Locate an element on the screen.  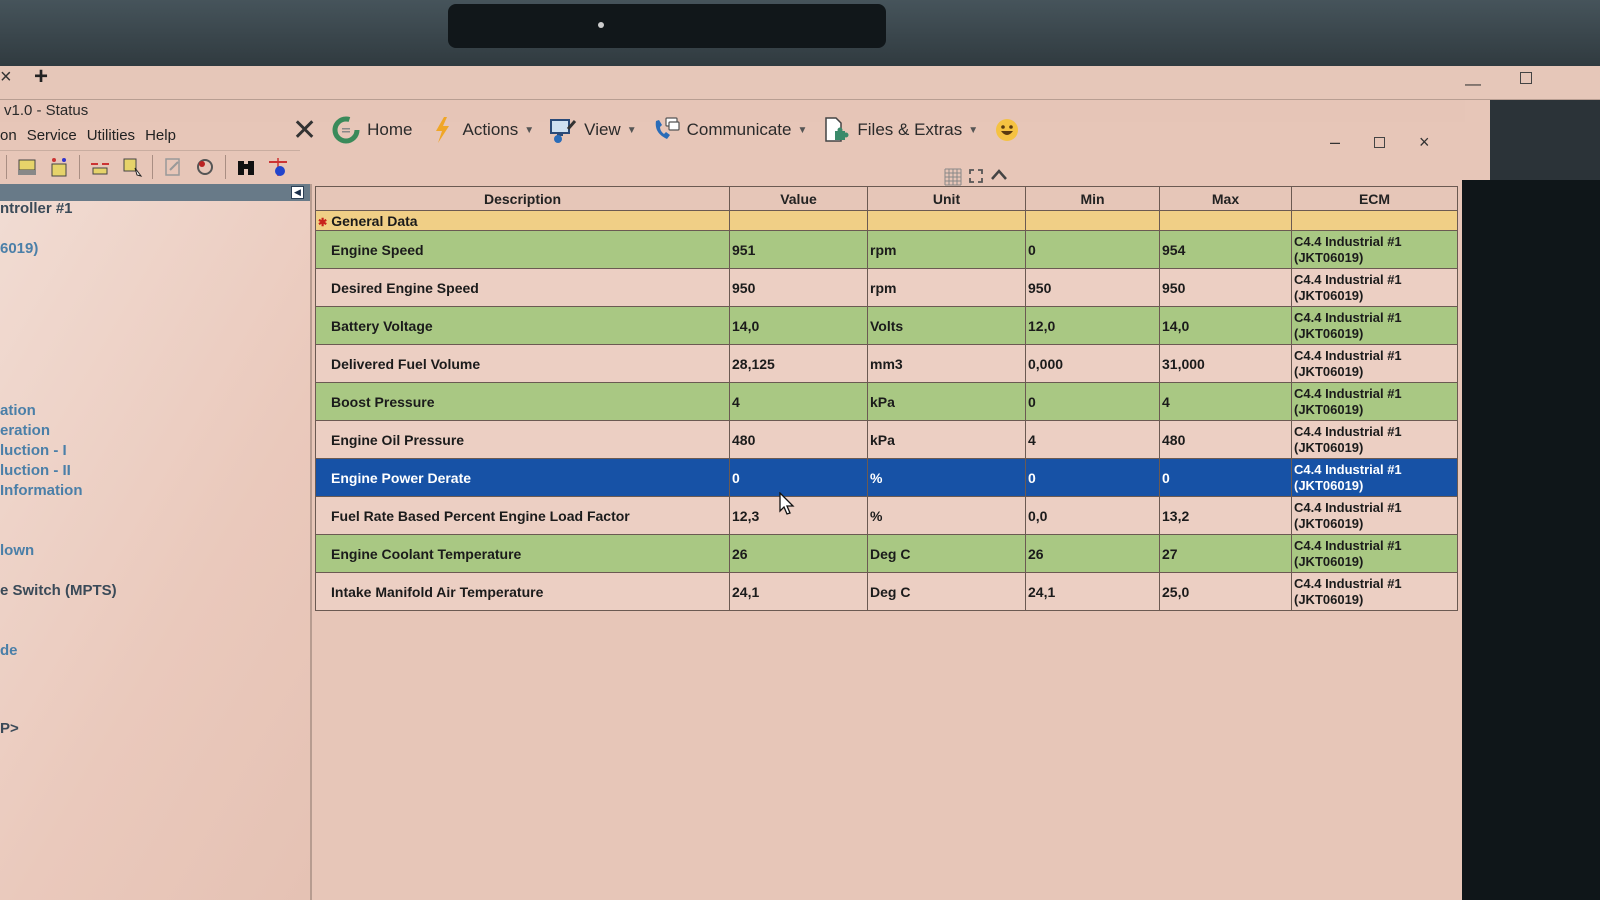
description-cell: Delivered Fuel Volume is located at coordinates (522, 363).